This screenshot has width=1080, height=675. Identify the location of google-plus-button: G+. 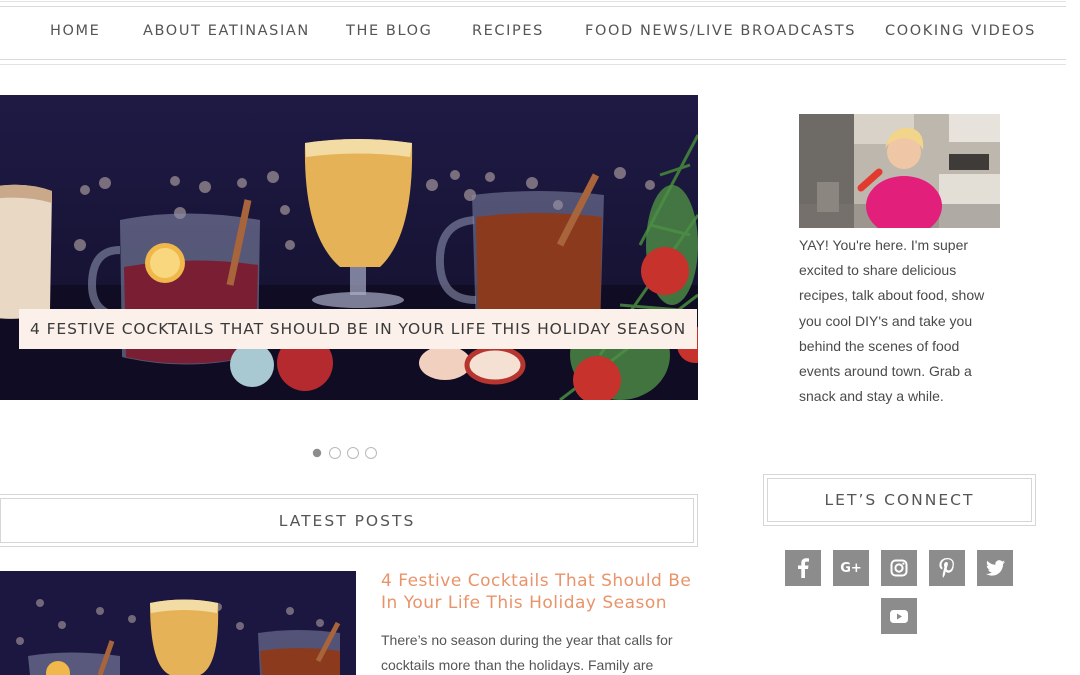
(851, 568).